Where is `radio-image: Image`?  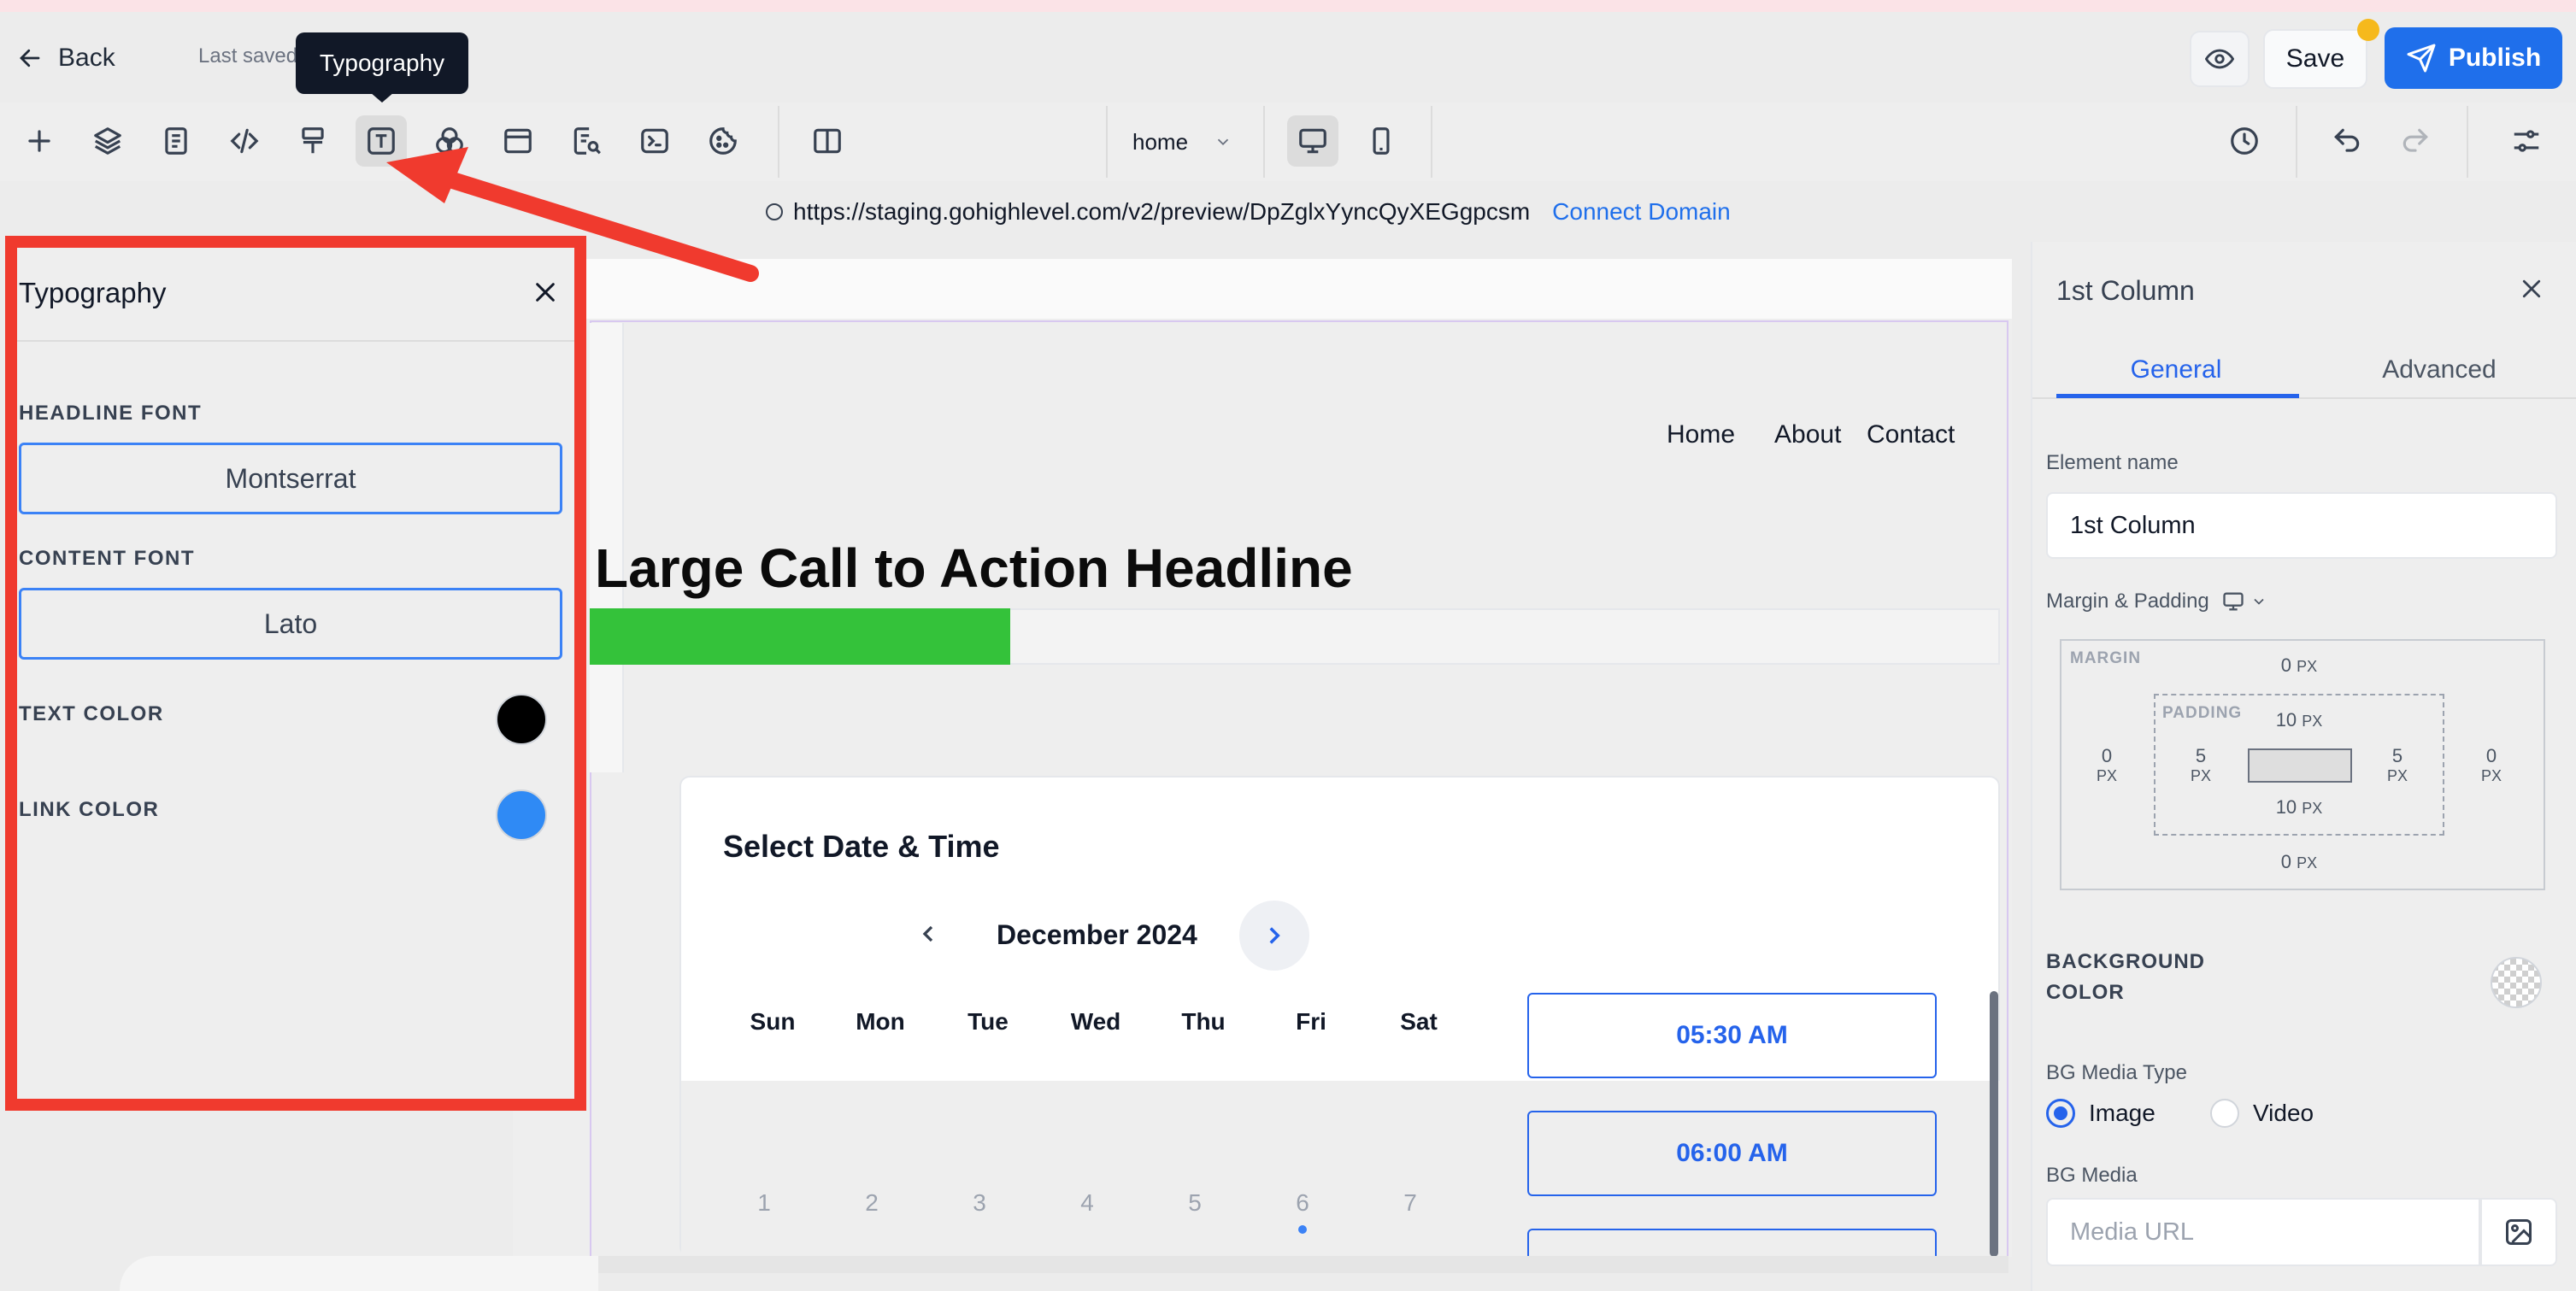
radio-image: Image is located at coordinates (2100, 1113).